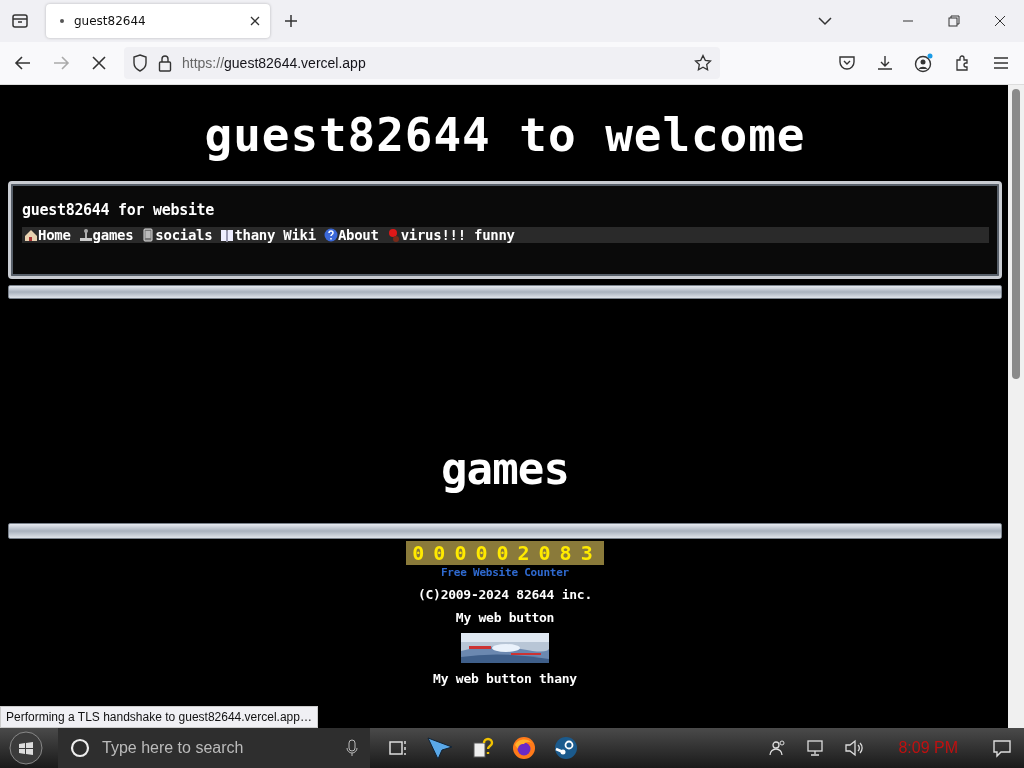 This screenshot has width=1024, height=768. I want to click on address-bar: https://guest82644.vercel.app, so click(422, 63).